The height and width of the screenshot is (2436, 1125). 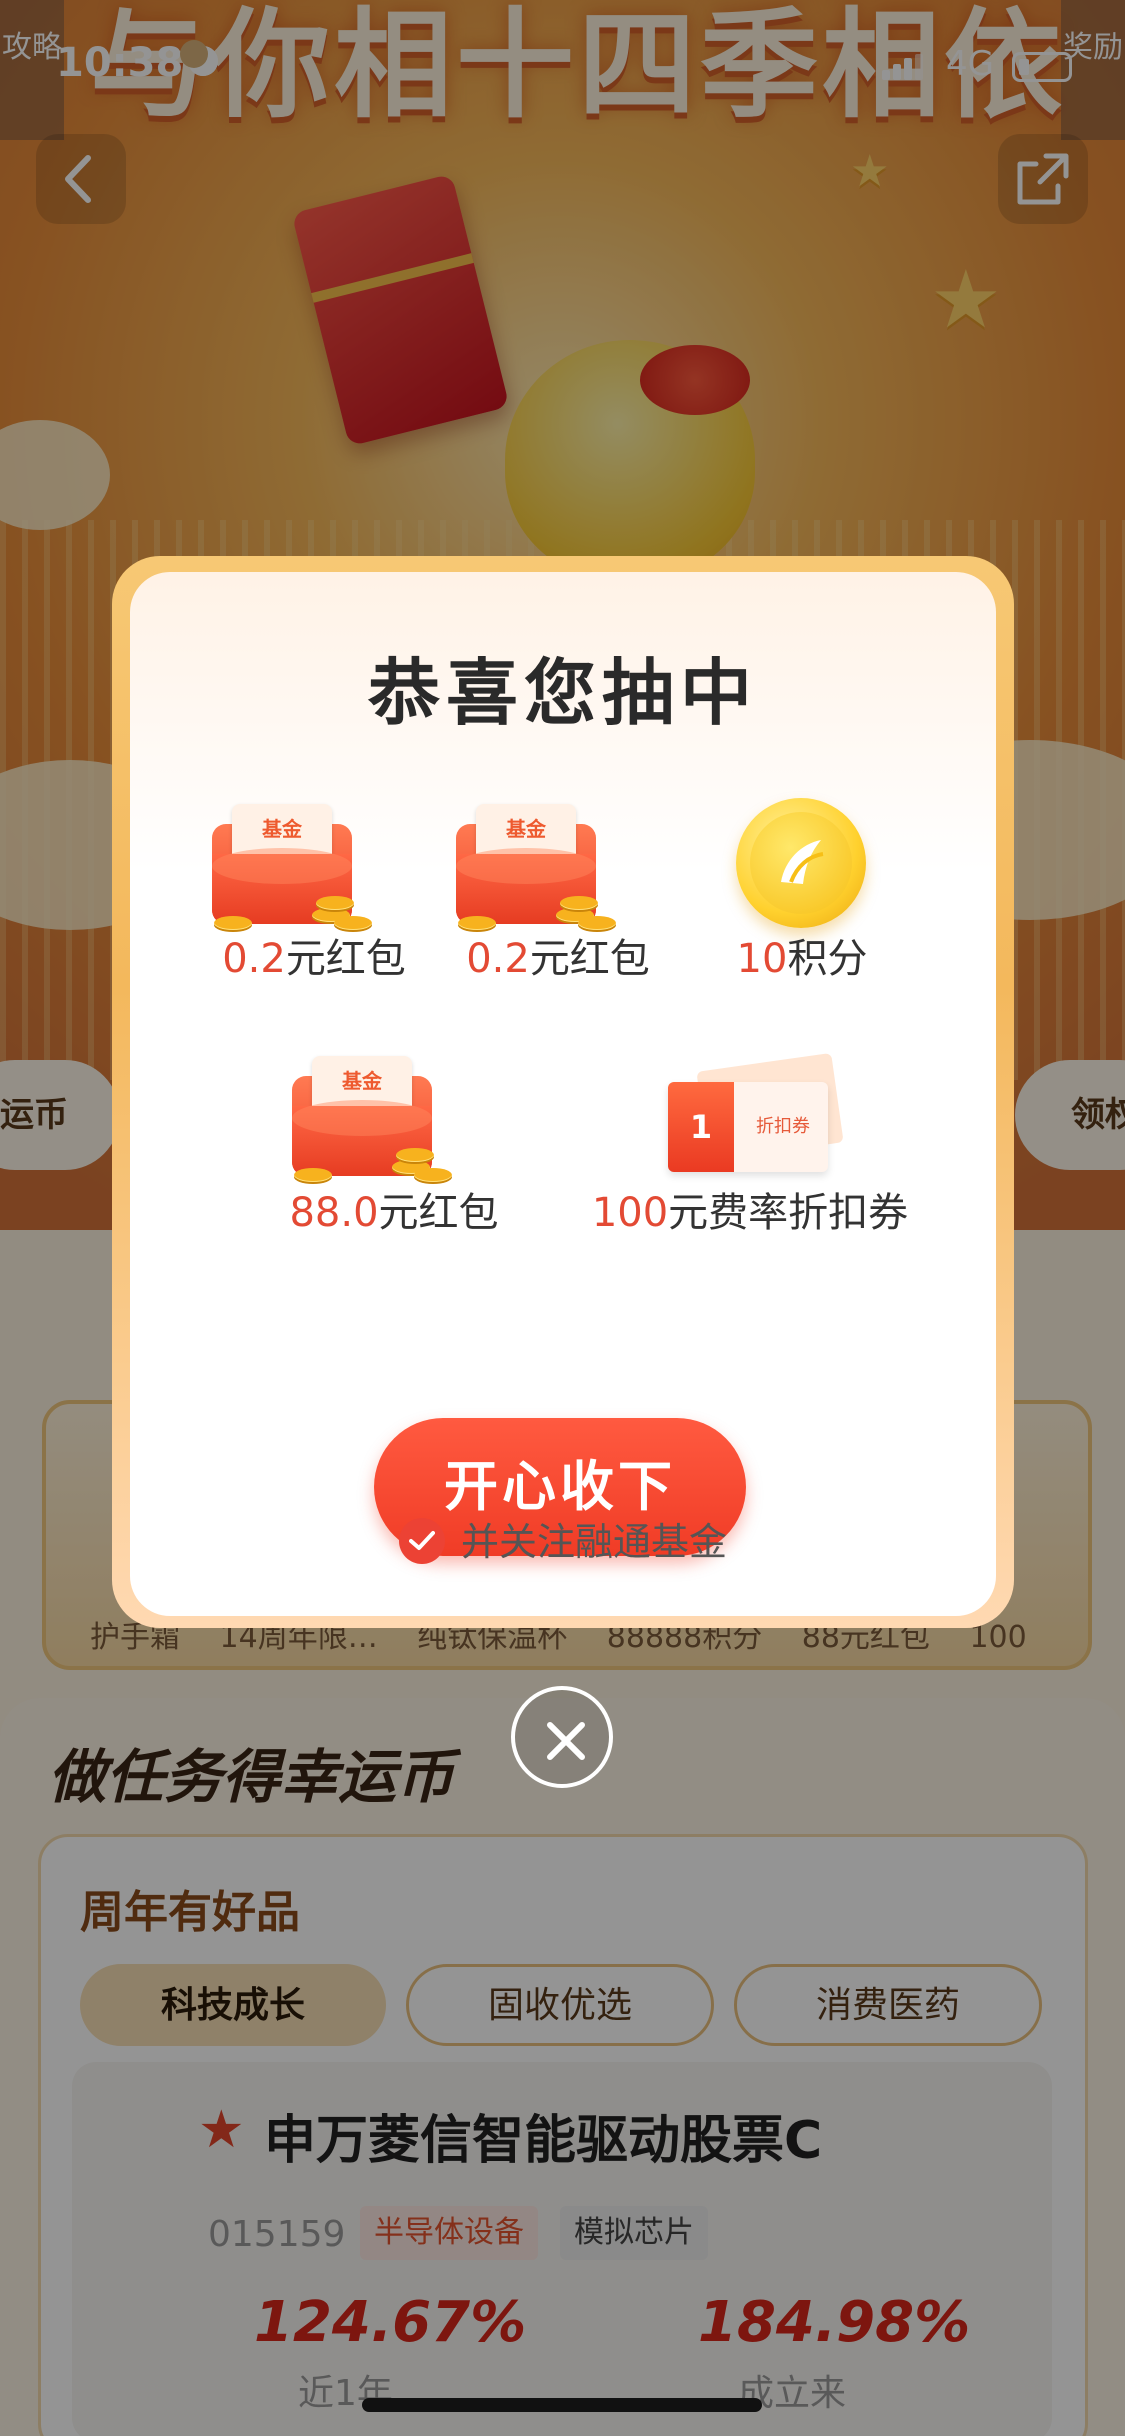 I want to click on close-icon, so click(x=566, y=1741).